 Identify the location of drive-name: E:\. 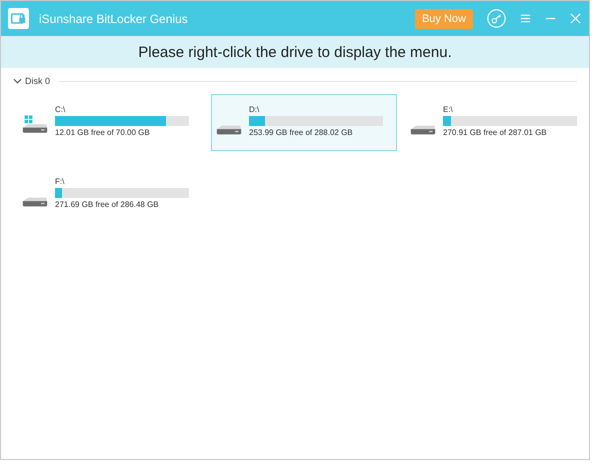
(448, 109).